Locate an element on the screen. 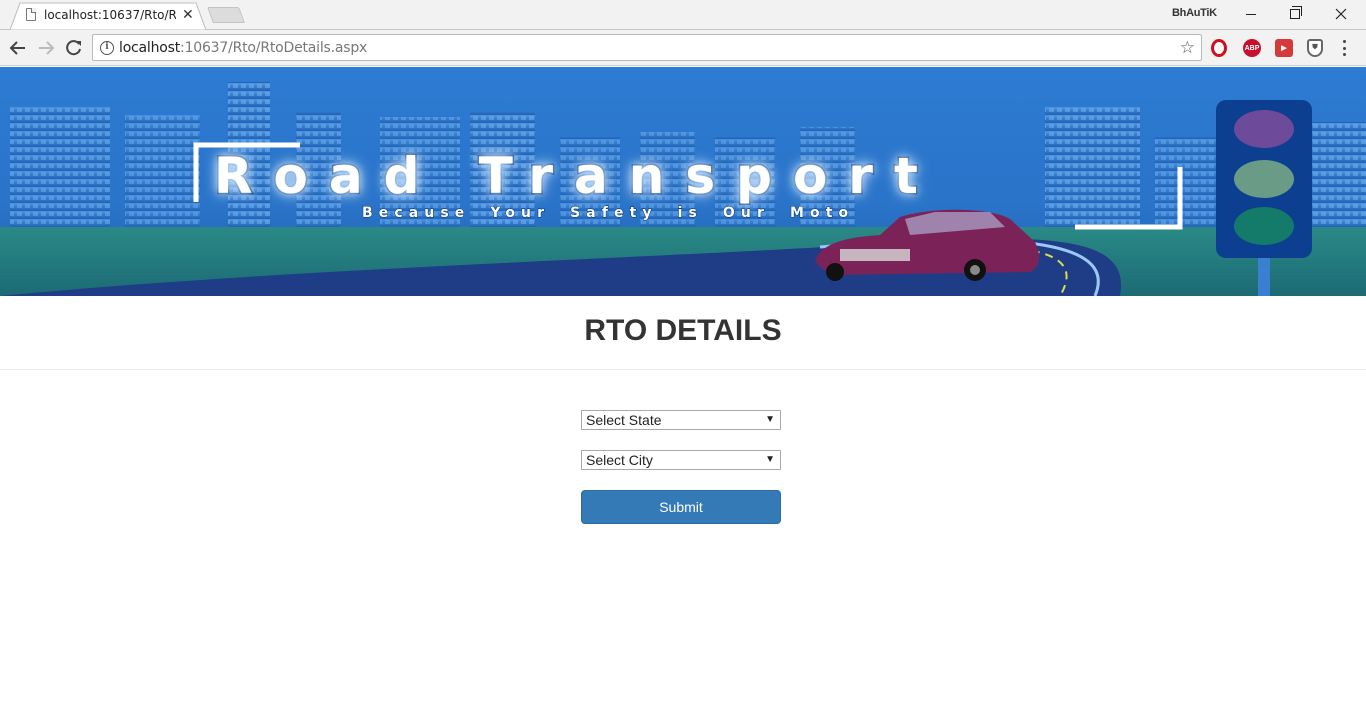  close-window-button is located at coordinates (1341, 14).